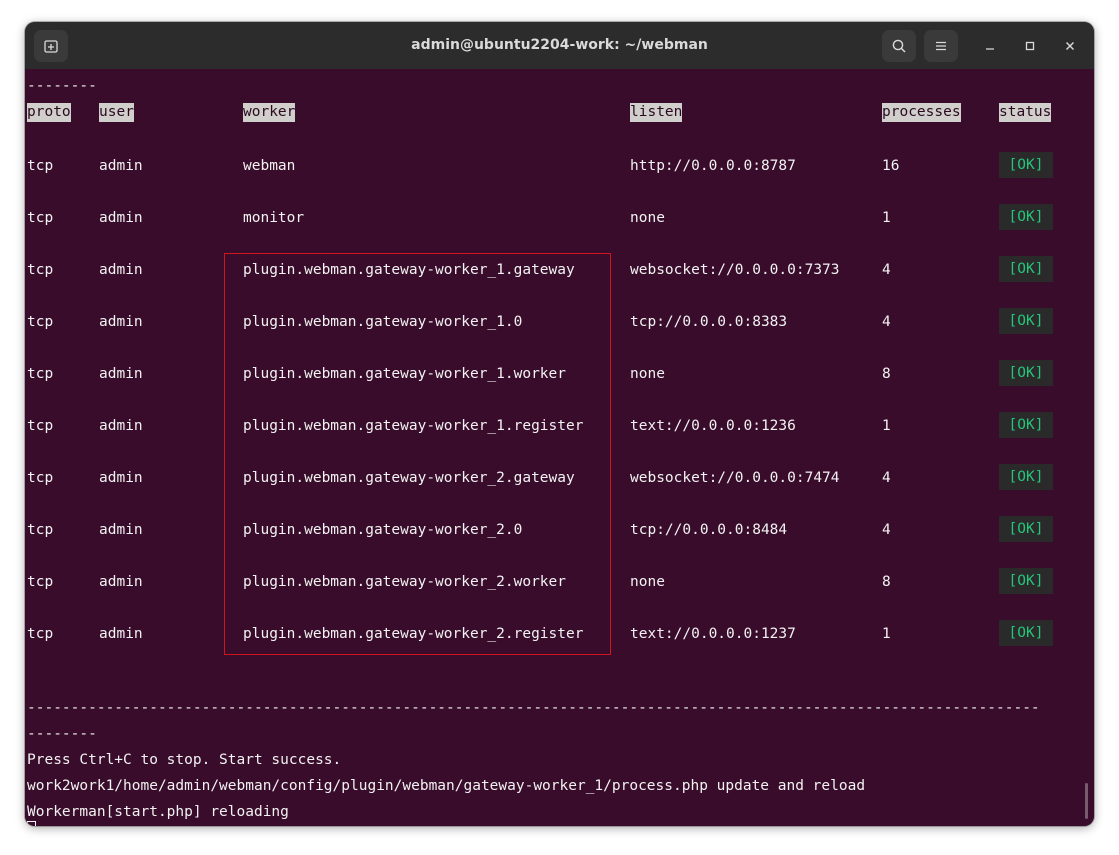 Image resolution: width=1119 pixels, height=855 pixels. I want to click on cell-worker: monitor, so click(274, 218).